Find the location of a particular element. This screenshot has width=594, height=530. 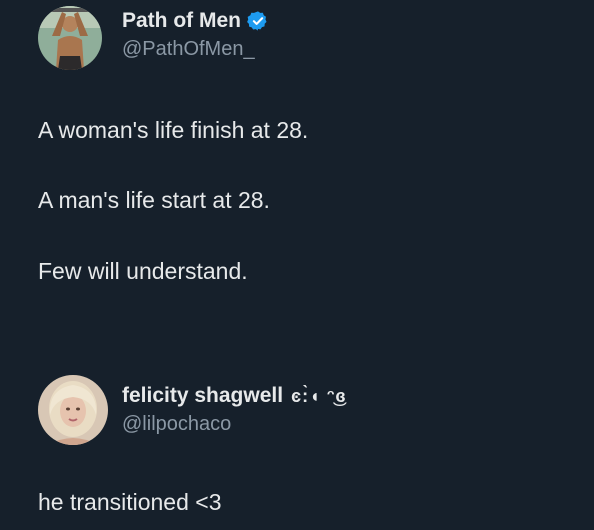

post-text-line-3: Few will understand. is located at coordinates (143, 271).